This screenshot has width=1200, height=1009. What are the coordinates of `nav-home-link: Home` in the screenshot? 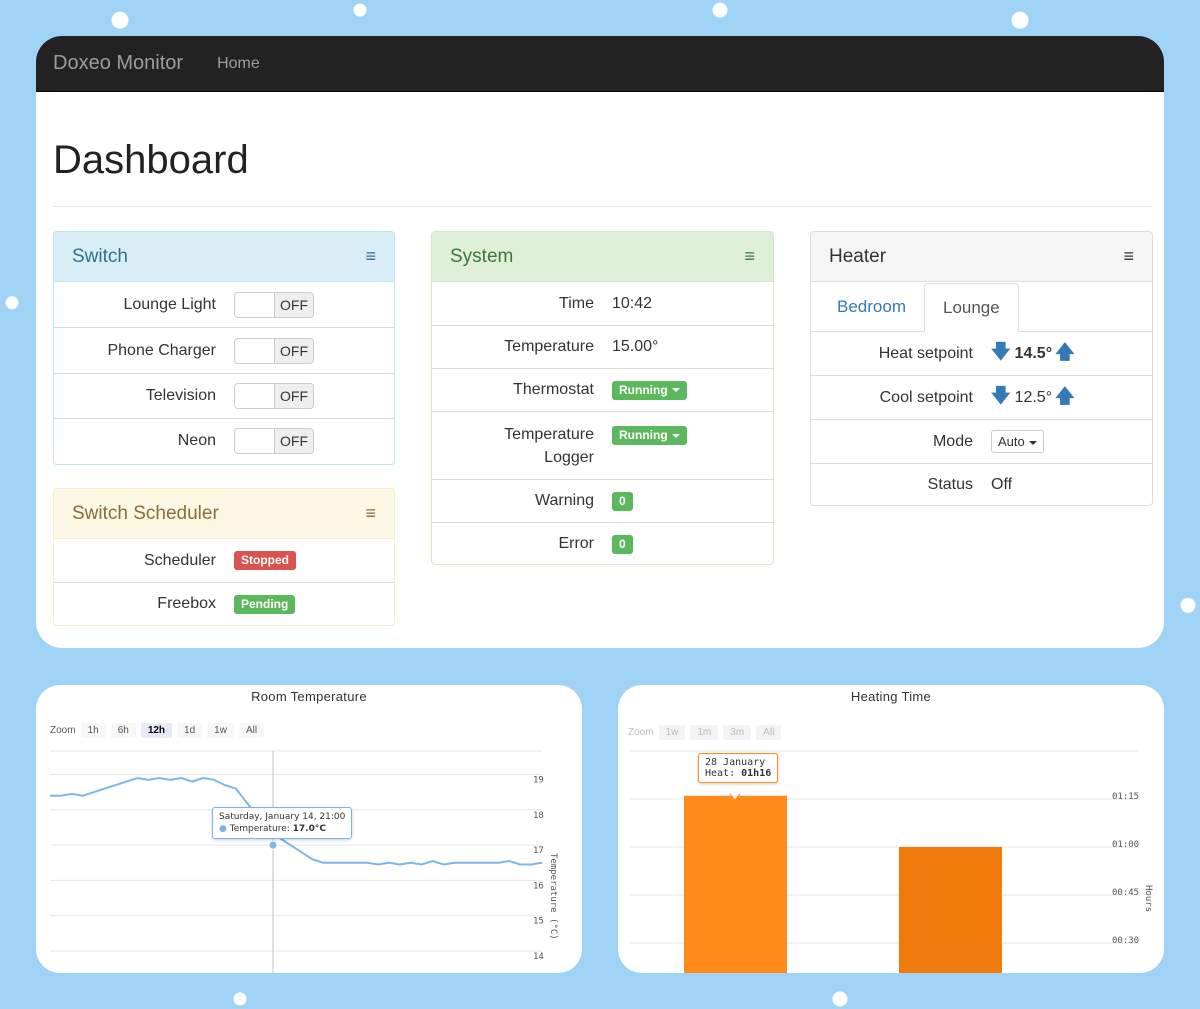 It's located at (238, 64).